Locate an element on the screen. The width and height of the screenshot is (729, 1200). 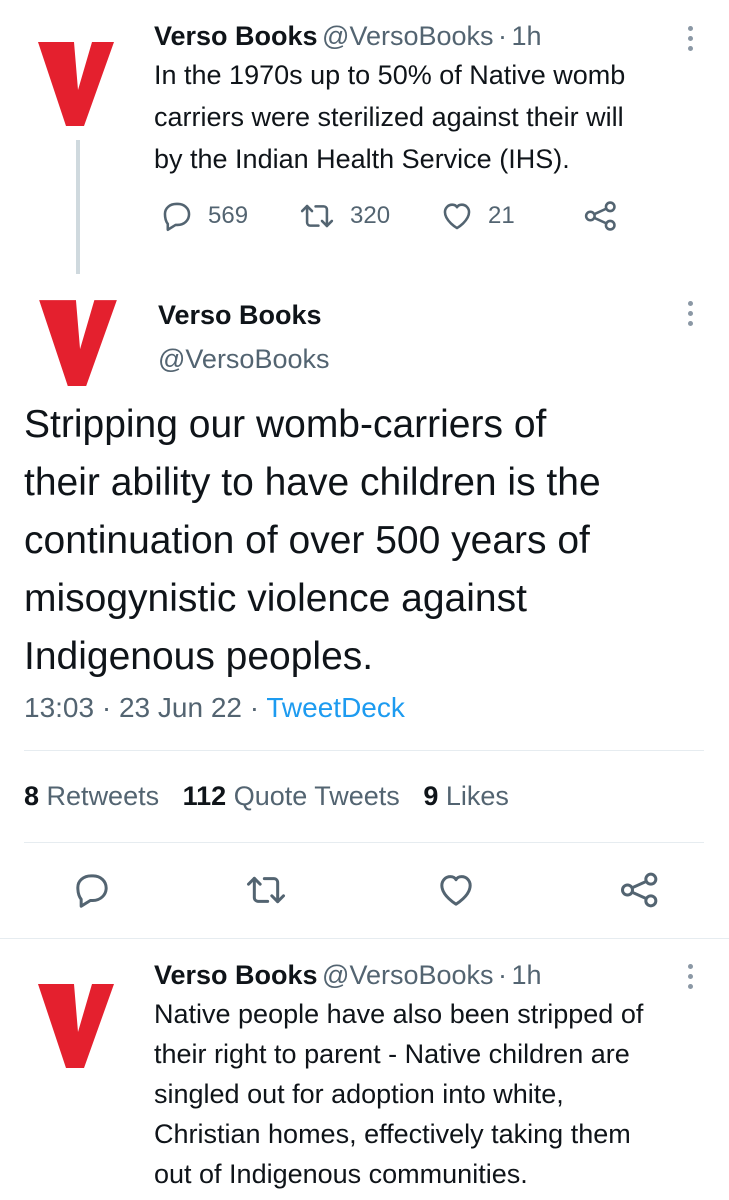
tweet-stats: 8 Retweets 112 Quote Tweets 9 Likes is located at coordinates (266, 796).